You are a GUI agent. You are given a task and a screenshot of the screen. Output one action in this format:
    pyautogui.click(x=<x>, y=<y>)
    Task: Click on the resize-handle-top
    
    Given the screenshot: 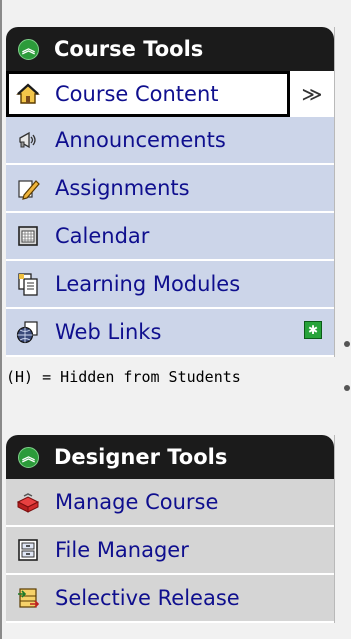 What is the action you would take?
    pyautogui.click(x=347, y=344)
    